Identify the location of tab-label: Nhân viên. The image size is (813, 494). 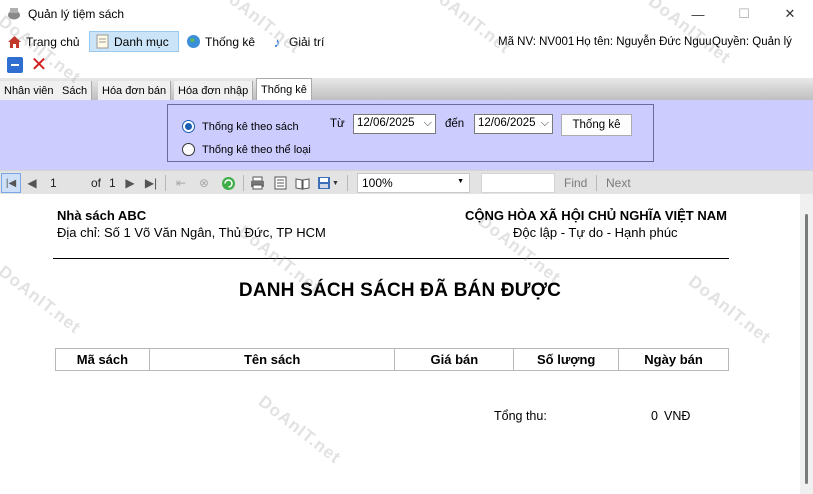
(29, 90).